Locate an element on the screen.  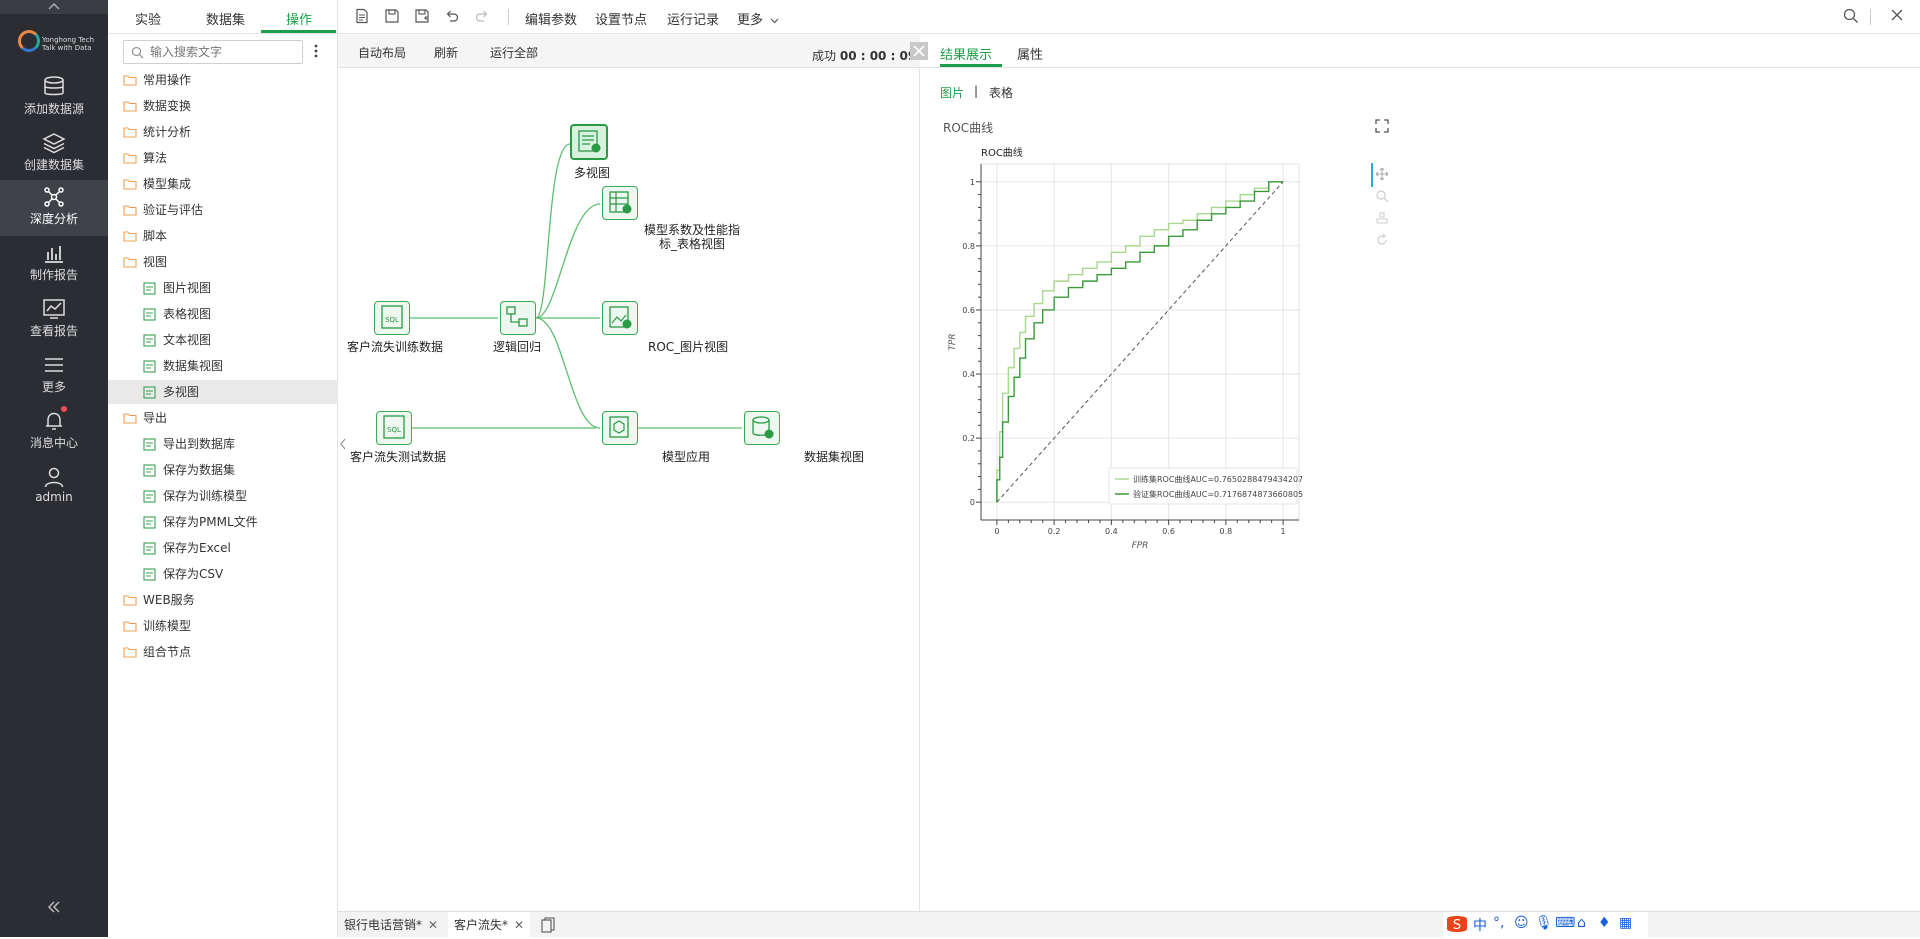
tab-dataset: 数据集 is located at coordinates (225, 18).